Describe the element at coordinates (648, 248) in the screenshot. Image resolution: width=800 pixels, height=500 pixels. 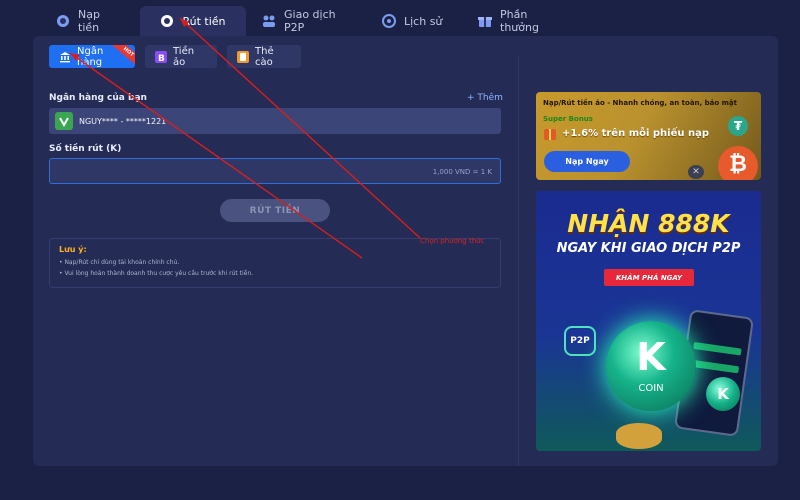
I see `banner-subtitle: NGAY KHI GIAO DỊCH P2P` at that location.